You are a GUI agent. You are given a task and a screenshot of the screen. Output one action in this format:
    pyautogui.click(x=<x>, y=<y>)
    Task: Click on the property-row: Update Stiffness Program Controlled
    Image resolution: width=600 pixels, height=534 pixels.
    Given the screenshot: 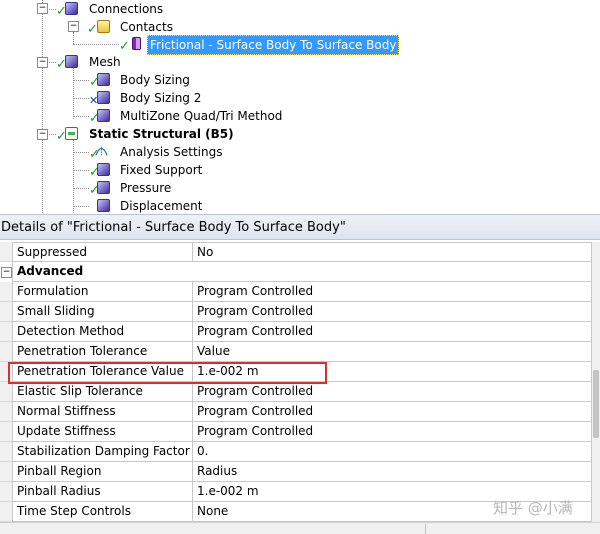 What is the action you would take?
    pyautogui.click(x=296, y=432)
    